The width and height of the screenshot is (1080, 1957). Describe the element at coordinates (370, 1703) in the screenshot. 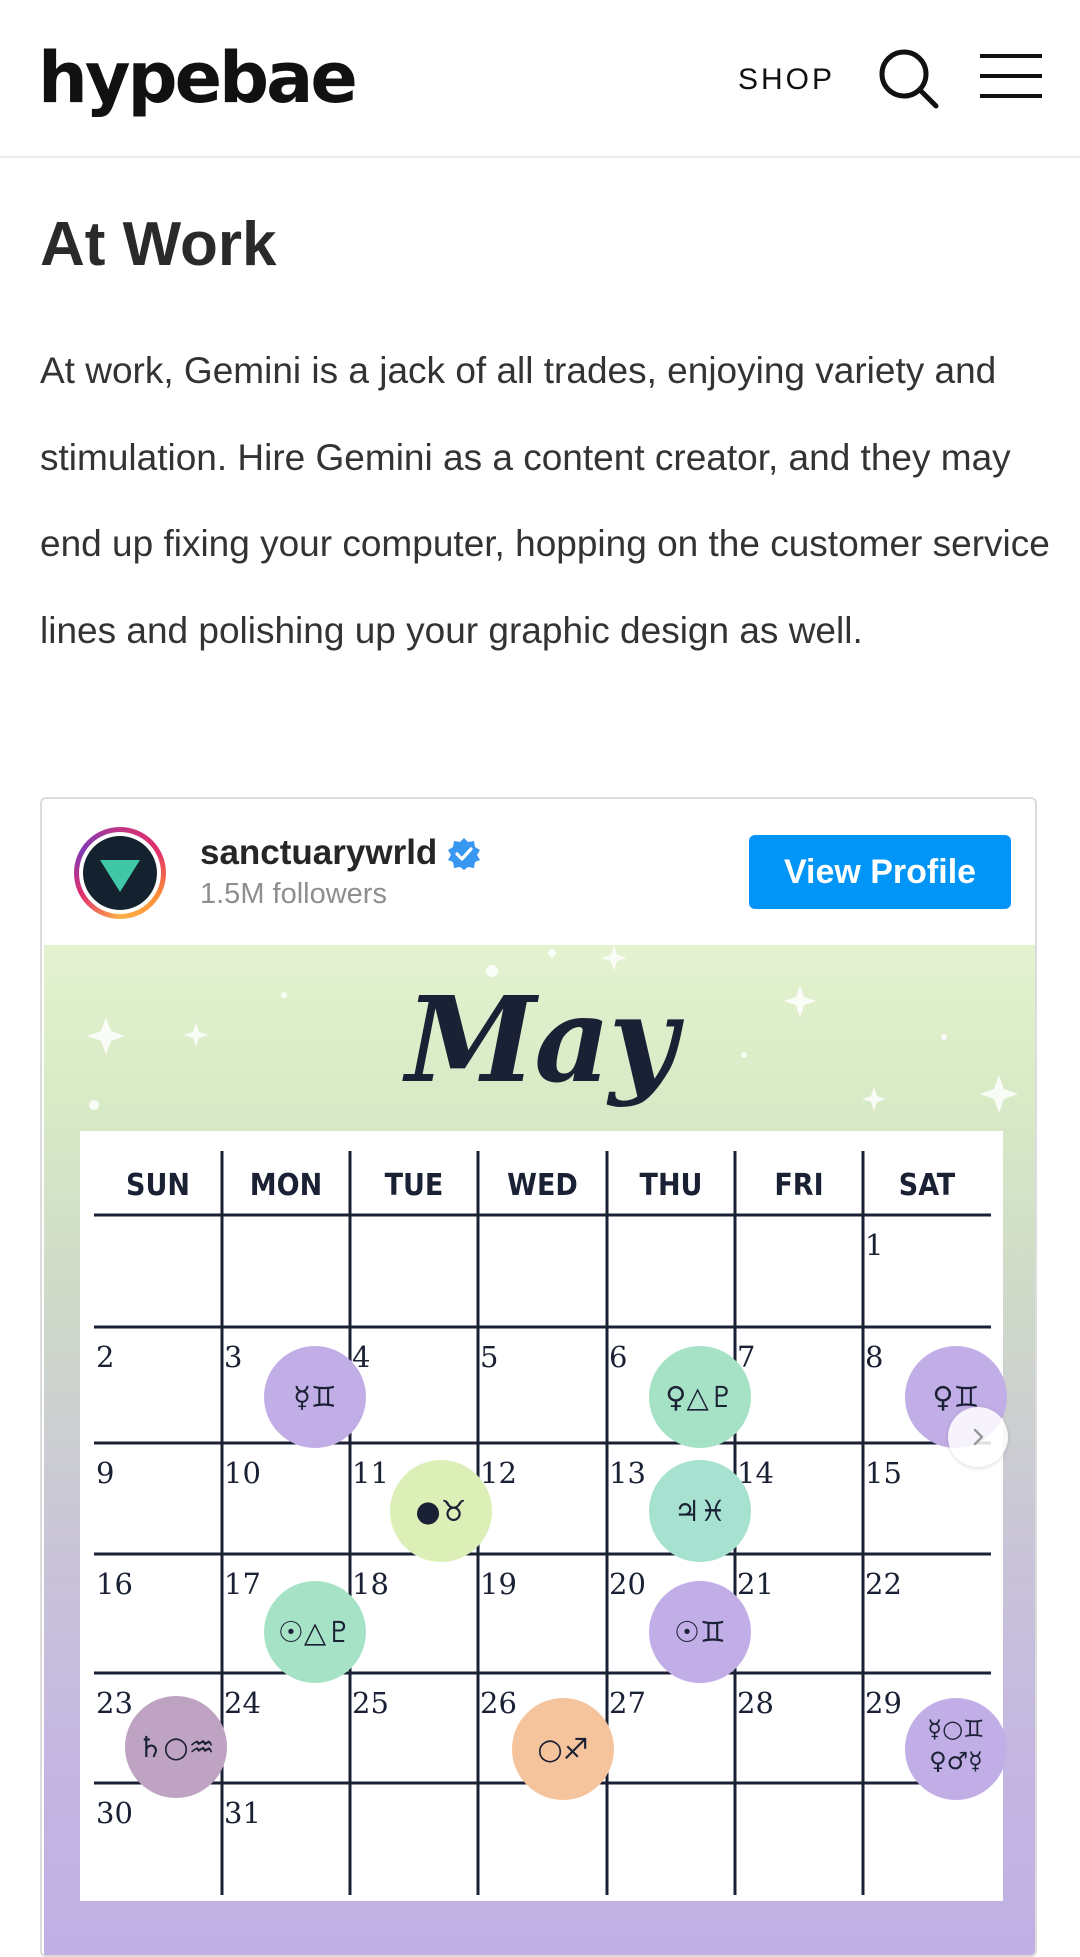

I see `day-number: 25` at that location.